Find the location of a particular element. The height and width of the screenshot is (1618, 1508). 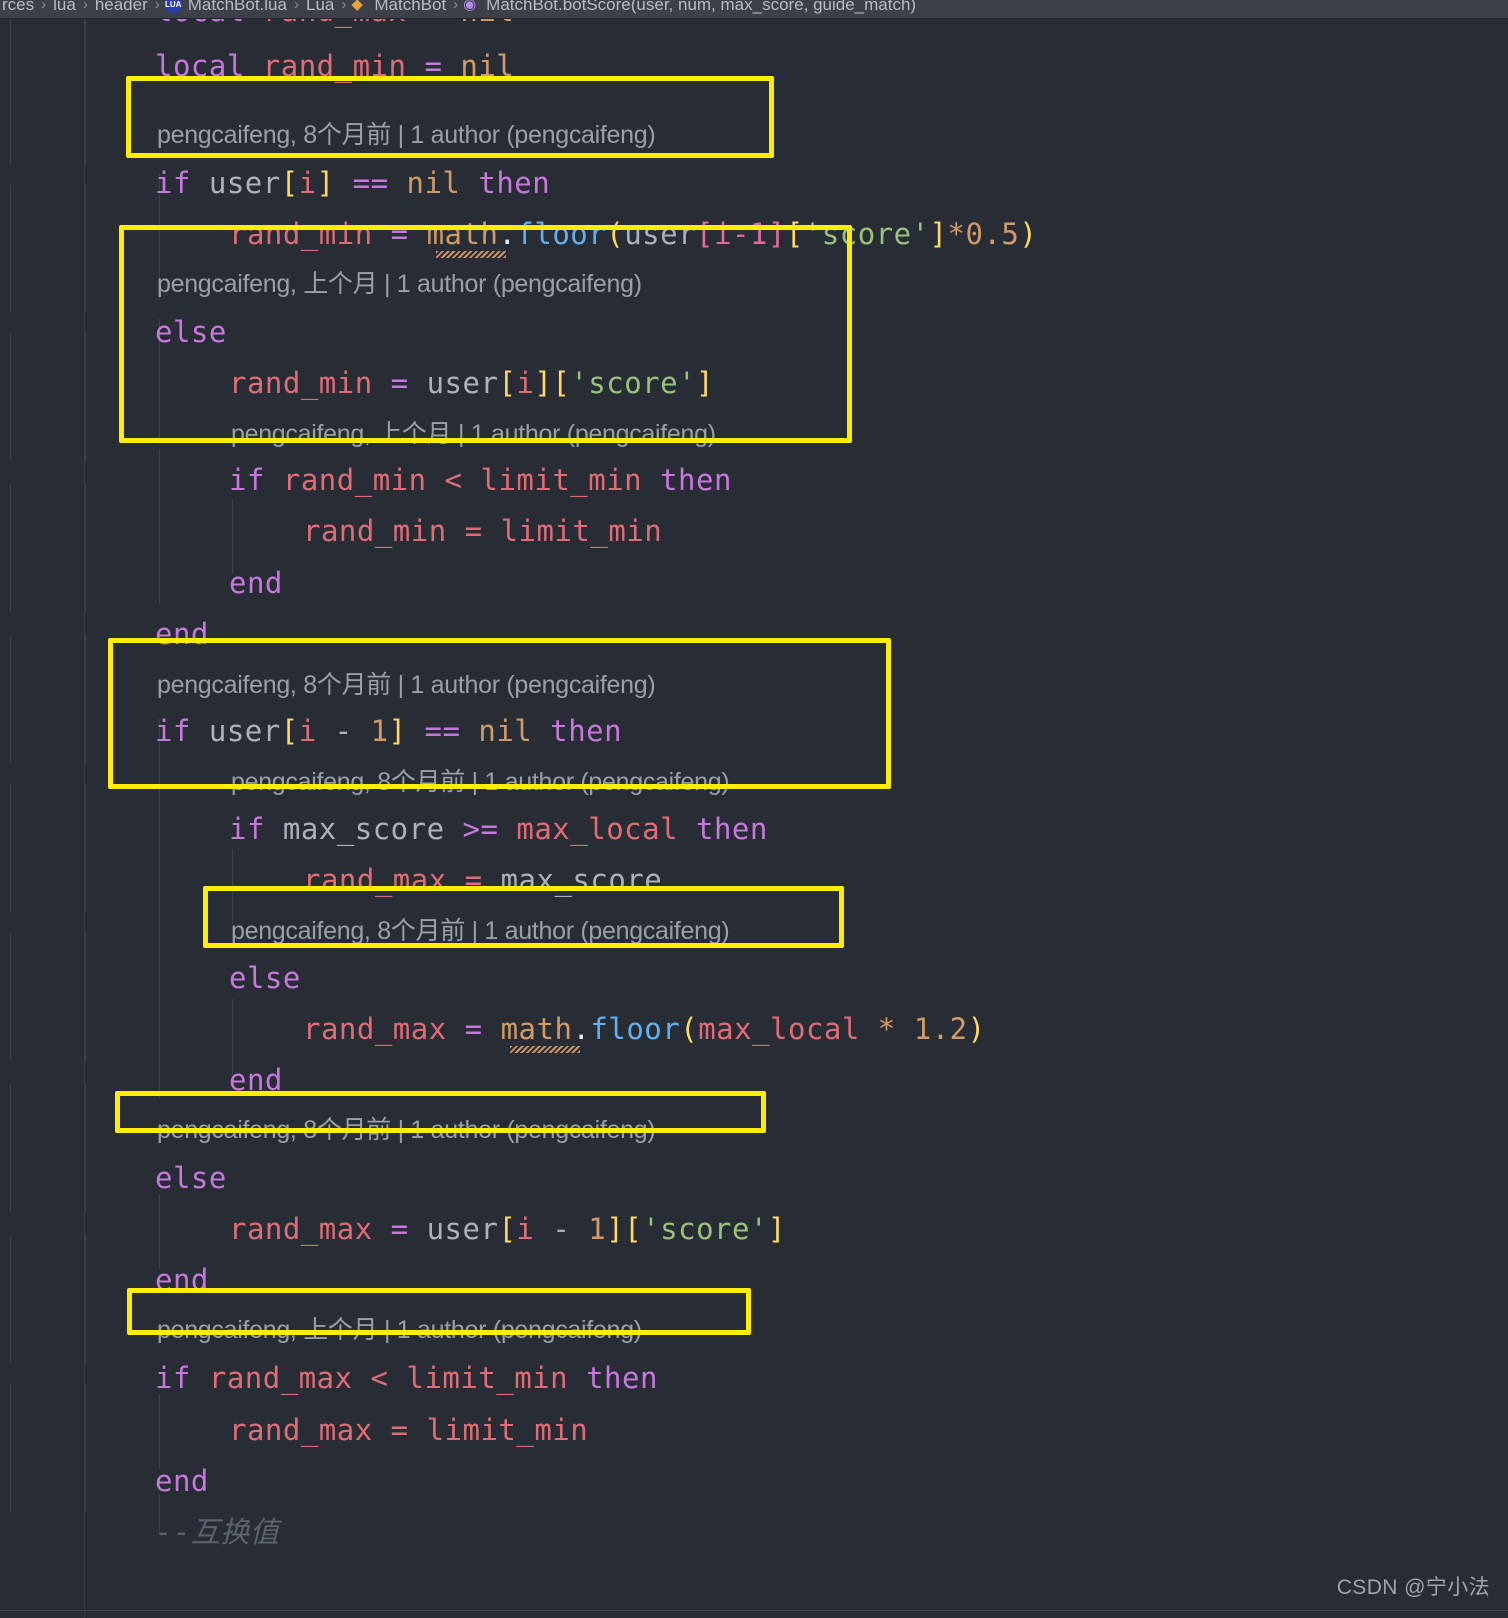

code-line: if user[i] == nil then is located at coordinates (275, 183).